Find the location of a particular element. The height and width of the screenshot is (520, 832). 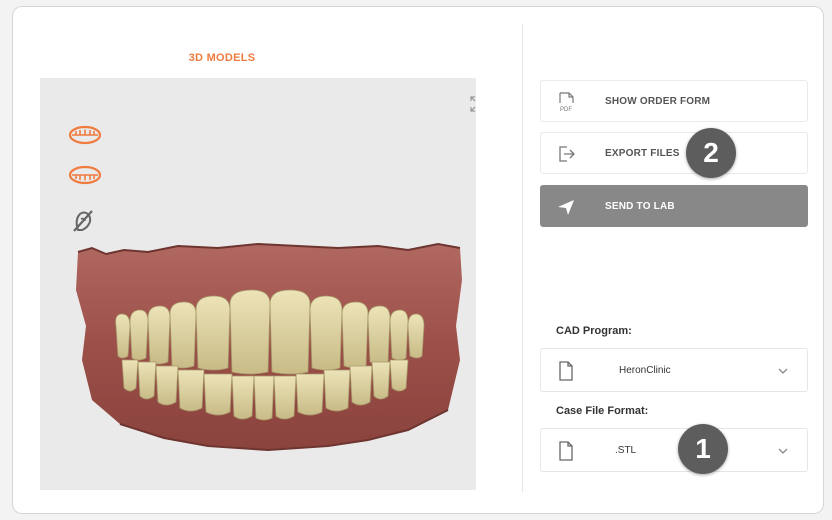

show-order-form-button: PDF SHOW ORDER FORM is located at coordinates (674, 101).